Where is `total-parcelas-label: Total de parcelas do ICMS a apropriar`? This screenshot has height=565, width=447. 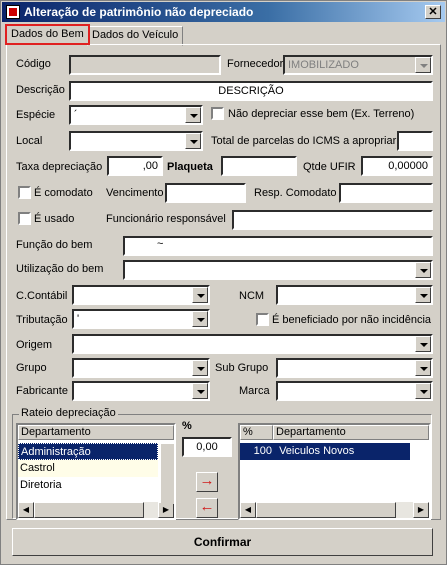 total-parcelas-label: Total de parcelas do ICMS a apropriar is located at coordinates (304, 141).